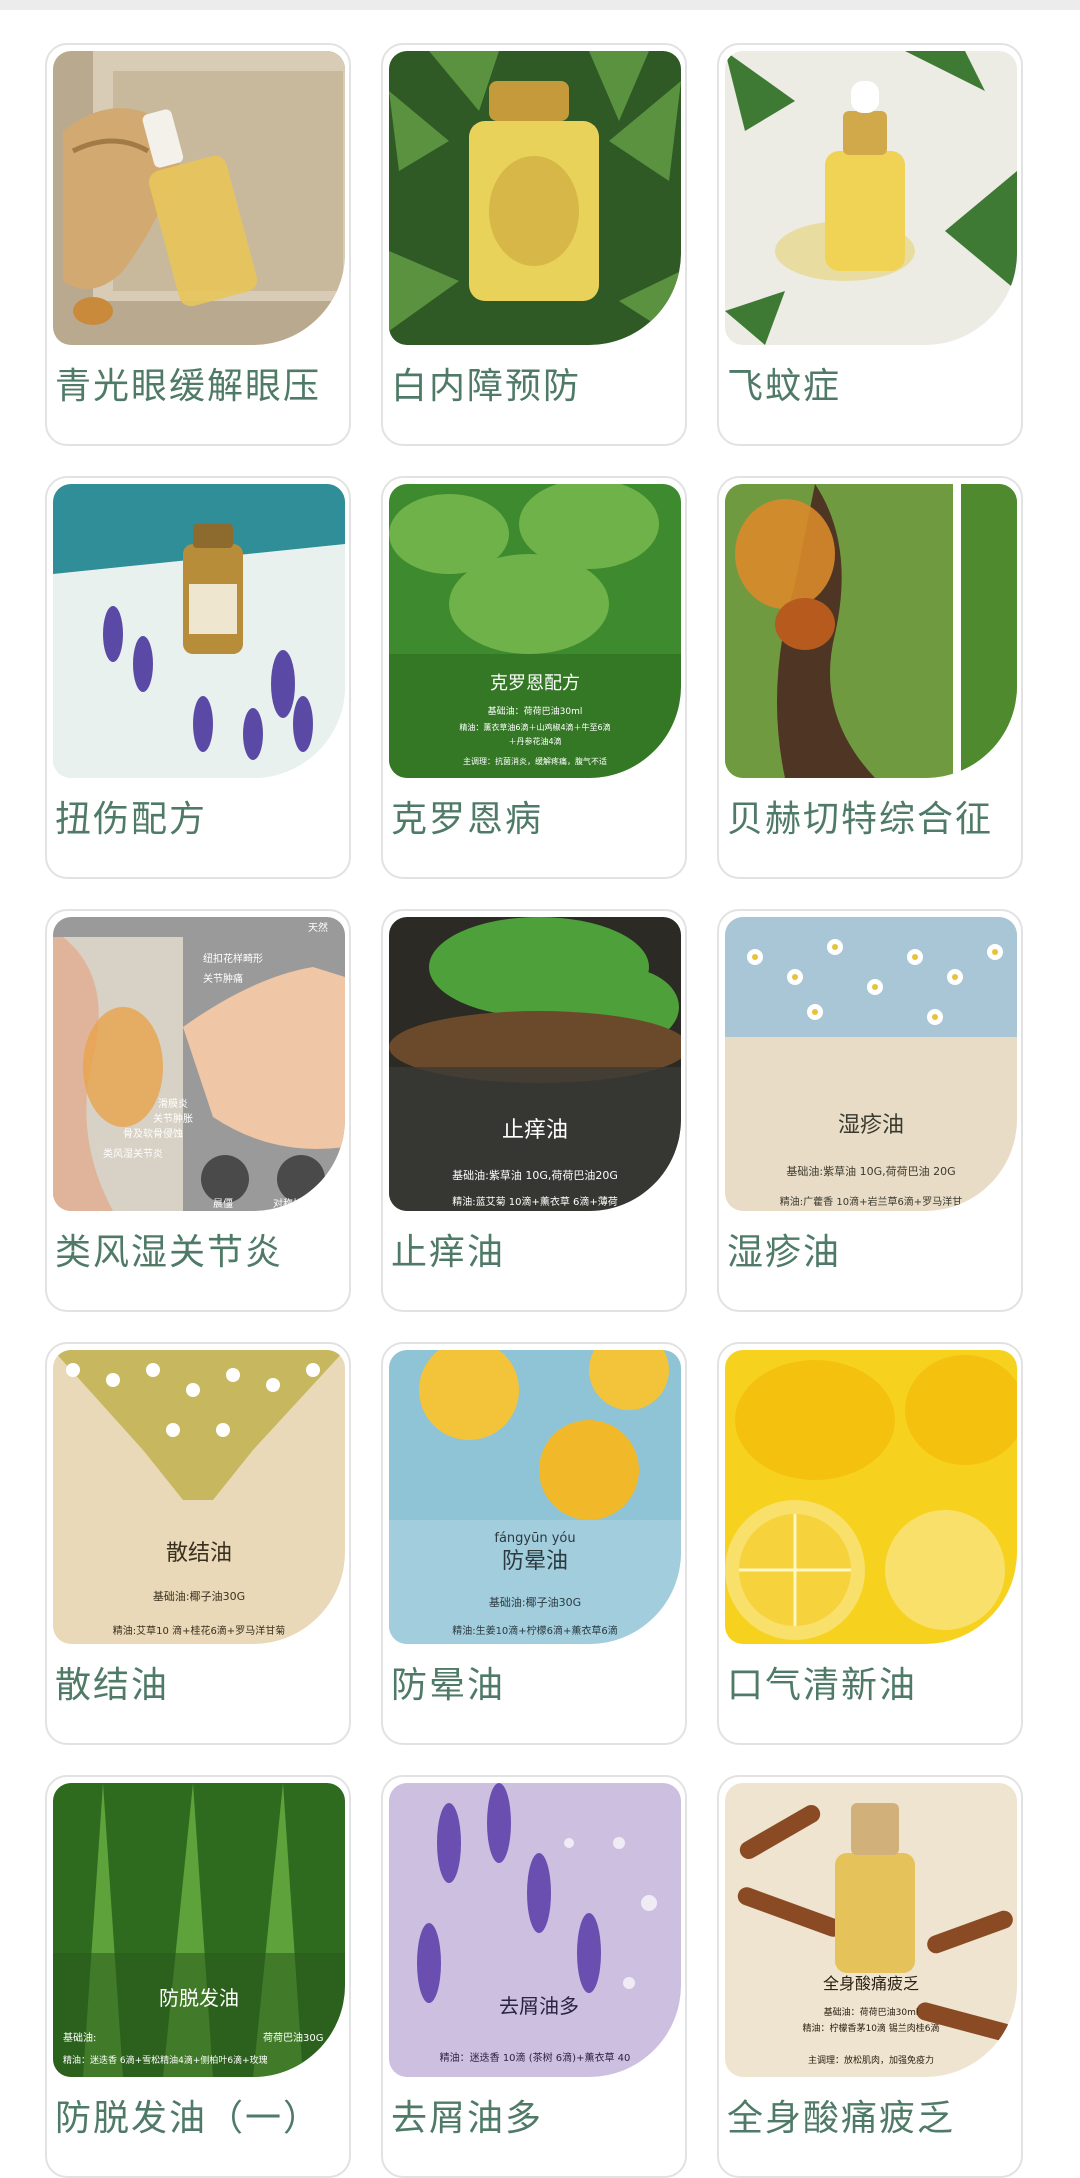  I want to click on remedy-card: 散结油 基础油:椰子油30G 精油:艾草10 滴+桂花6滴+罗马洋甘菊 散结油, so click(198, 1543).